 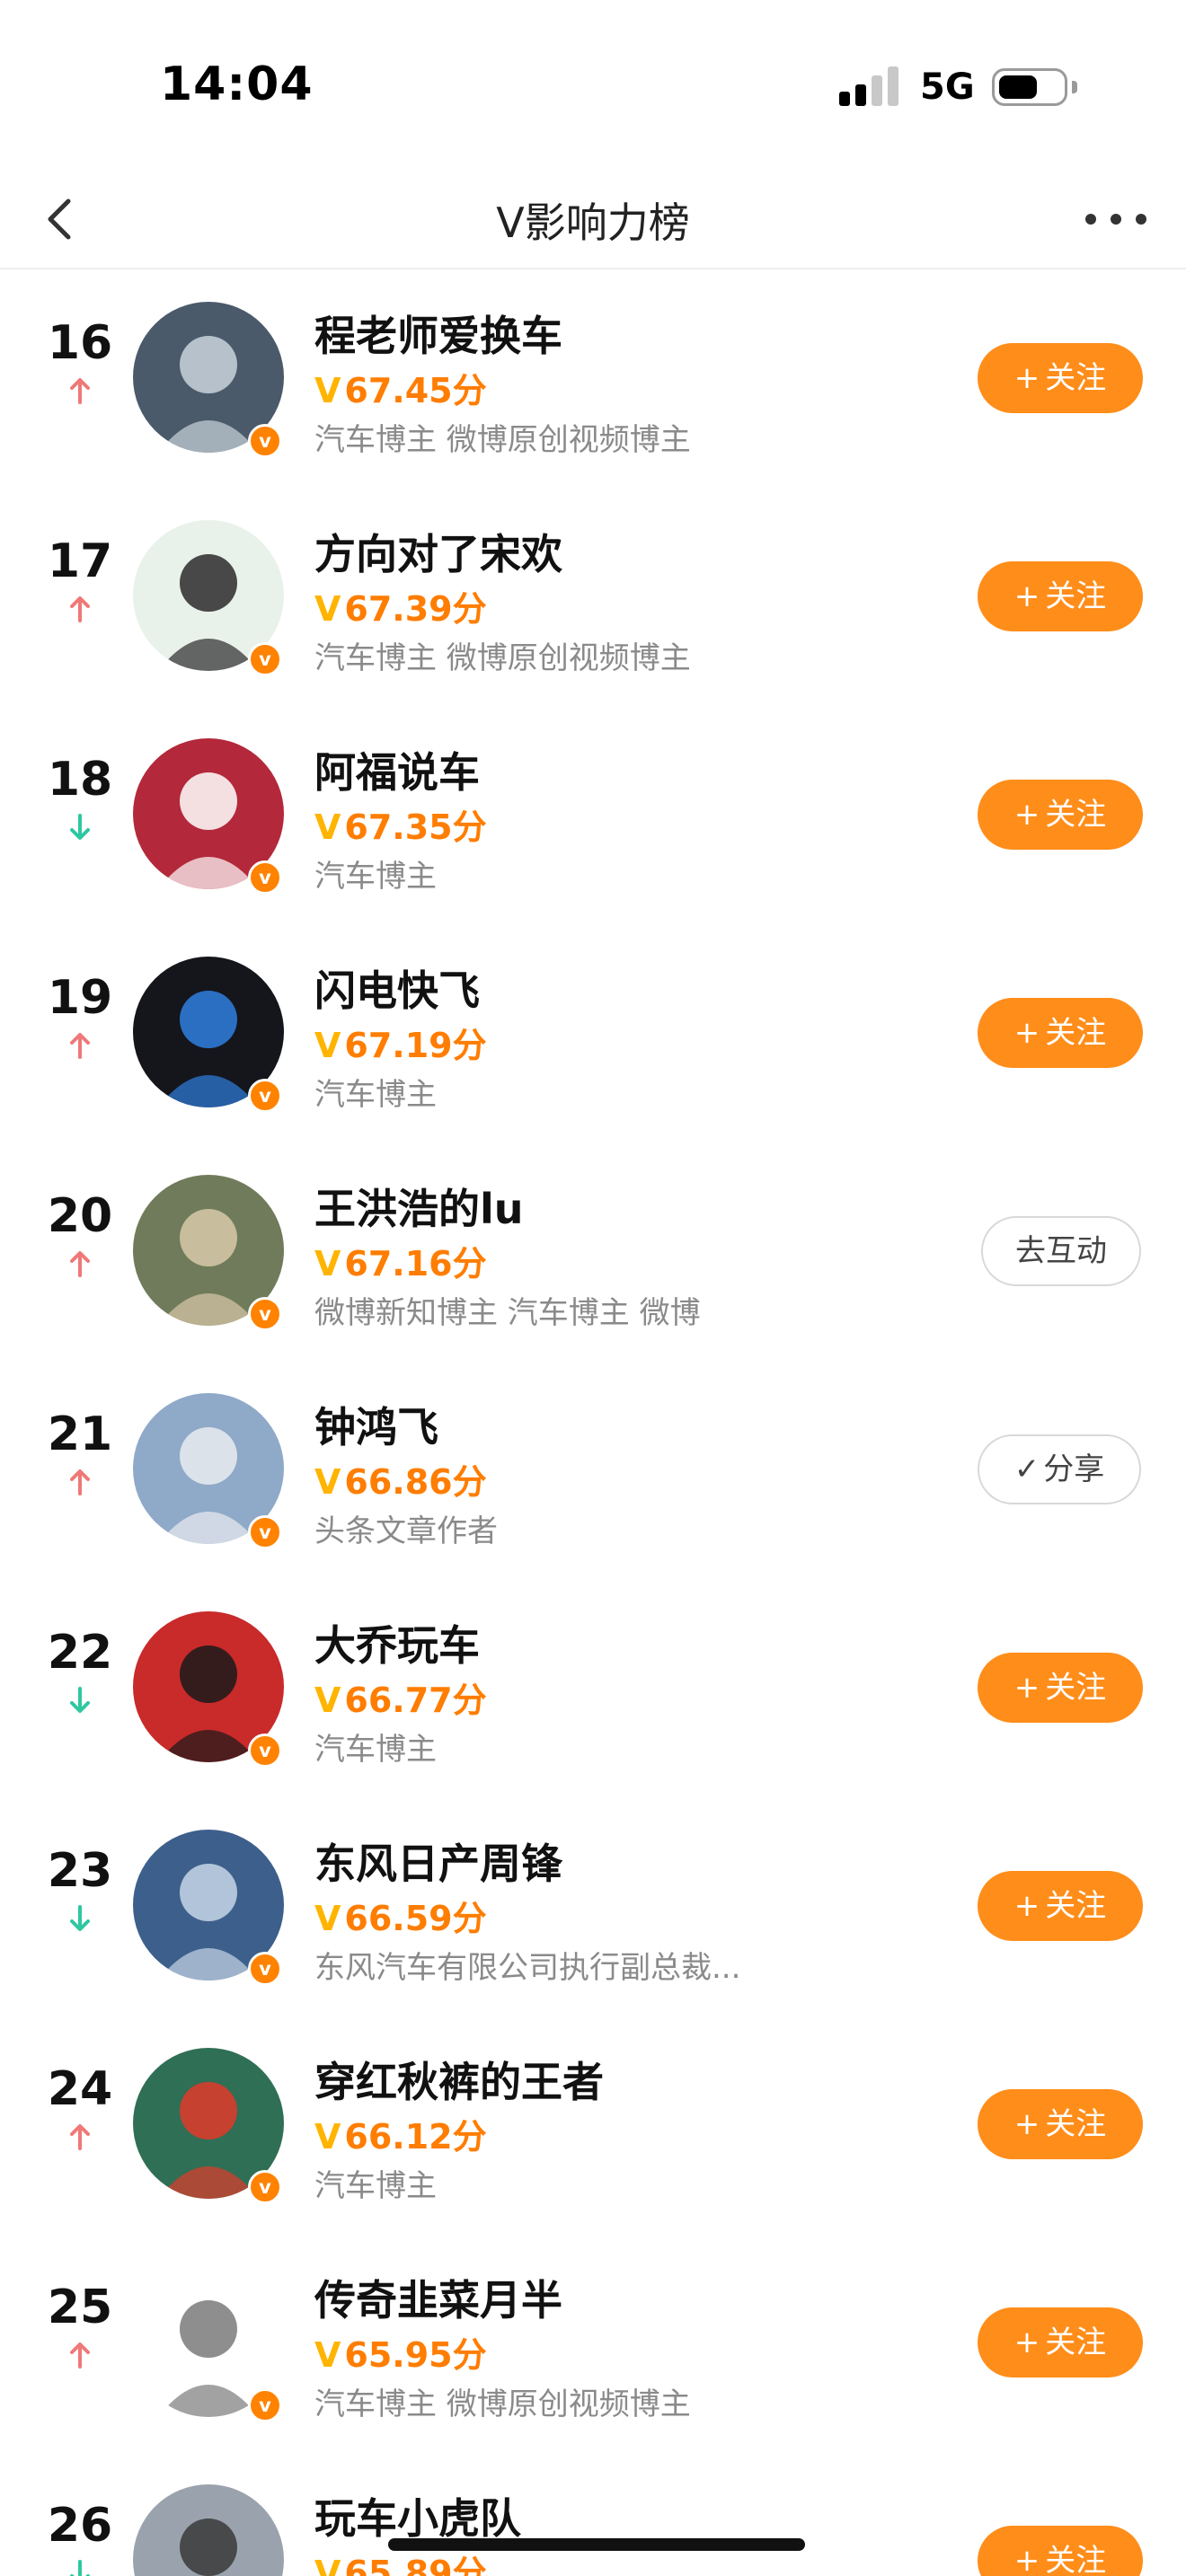 I want to click on rank-number: 20, so click(x=80, y=1216).